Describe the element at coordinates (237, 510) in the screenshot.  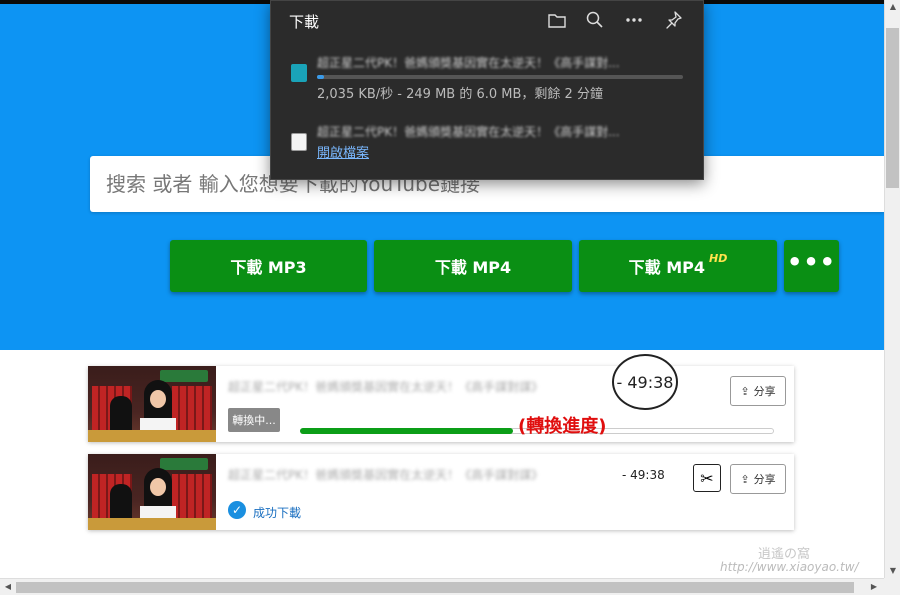
I see `check-icon: ✓` at that location.